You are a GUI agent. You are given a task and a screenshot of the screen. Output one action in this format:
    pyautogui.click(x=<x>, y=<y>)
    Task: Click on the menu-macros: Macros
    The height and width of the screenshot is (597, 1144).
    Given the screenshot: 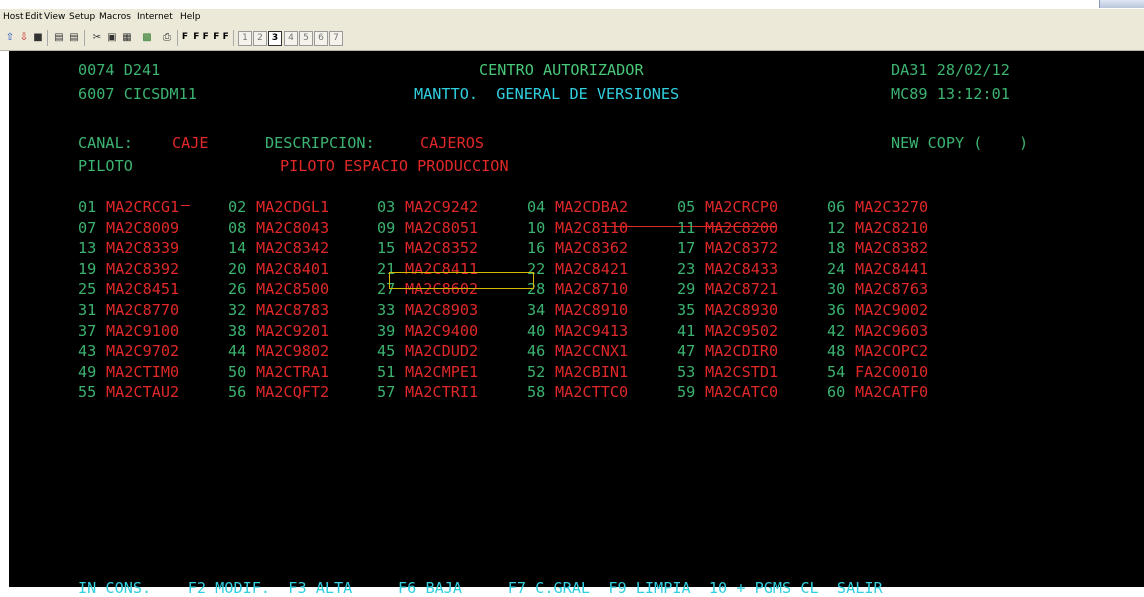 What is the action you would take?
    pyautogui.click(x=115, y=17)
    